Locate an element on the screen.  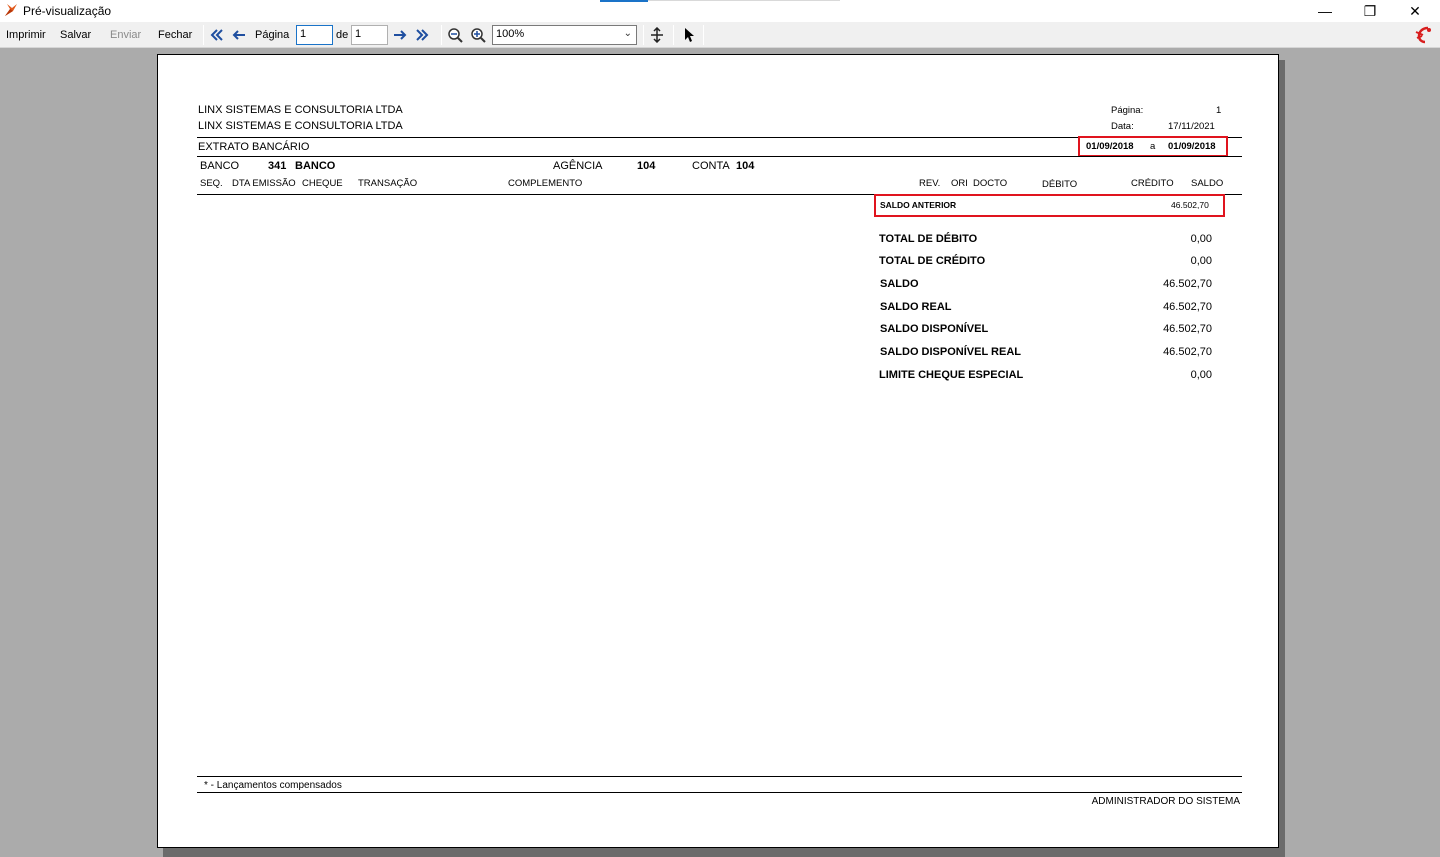
agency-label: AGÊNCIA is located at coordinates (578, 166).